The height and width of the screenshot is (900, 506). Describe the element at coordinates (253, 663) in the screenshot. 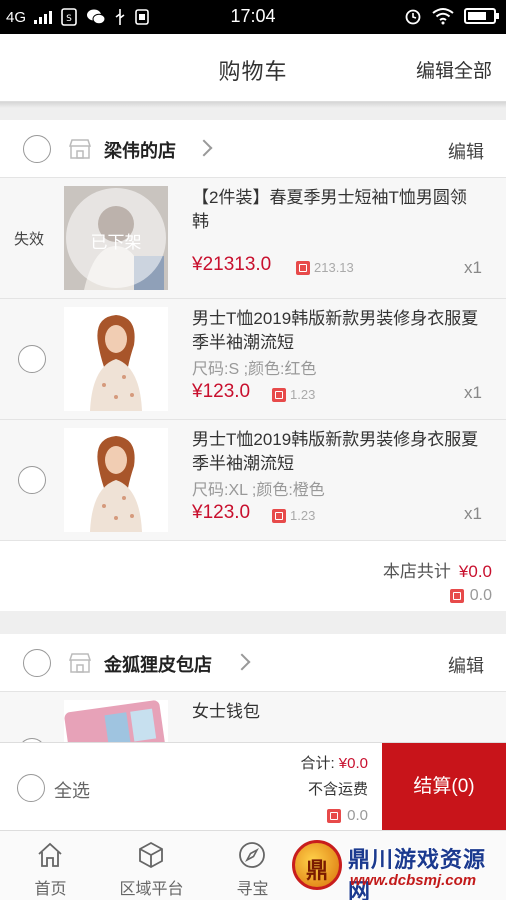

I see `store-header: 金狐狸皮包店 编辑` at that location.